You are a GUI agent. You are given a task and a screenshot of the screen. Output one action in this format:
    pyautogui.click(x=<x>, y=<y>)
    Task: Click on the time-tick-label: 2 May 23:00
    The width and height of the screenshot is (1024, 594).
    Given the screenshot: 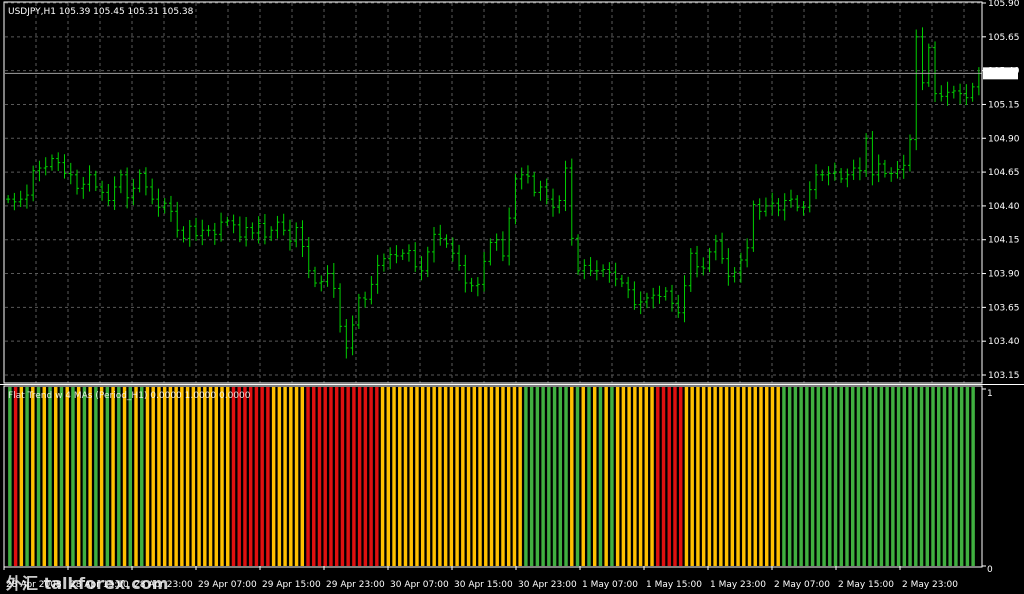 What is the action you would take?
    pyautogui.click(x=930, y=585)
    